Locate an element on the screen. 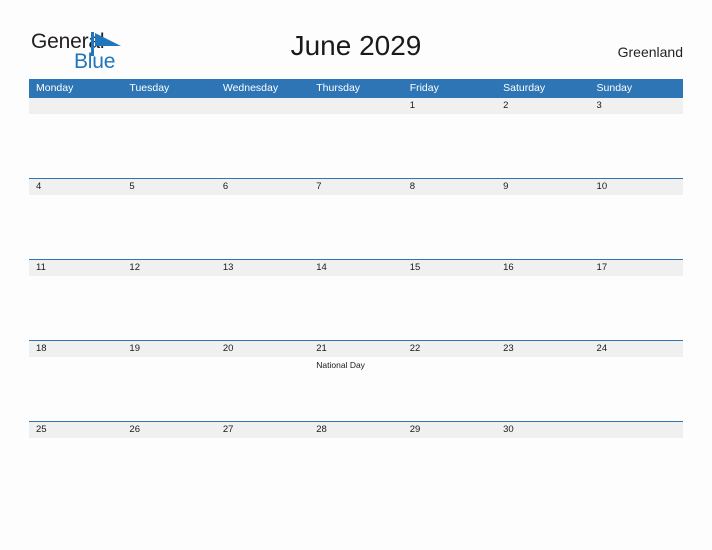 The height and width of the screenshot is (550, 712). day-number: 26 is located at coordinates (168, 430).